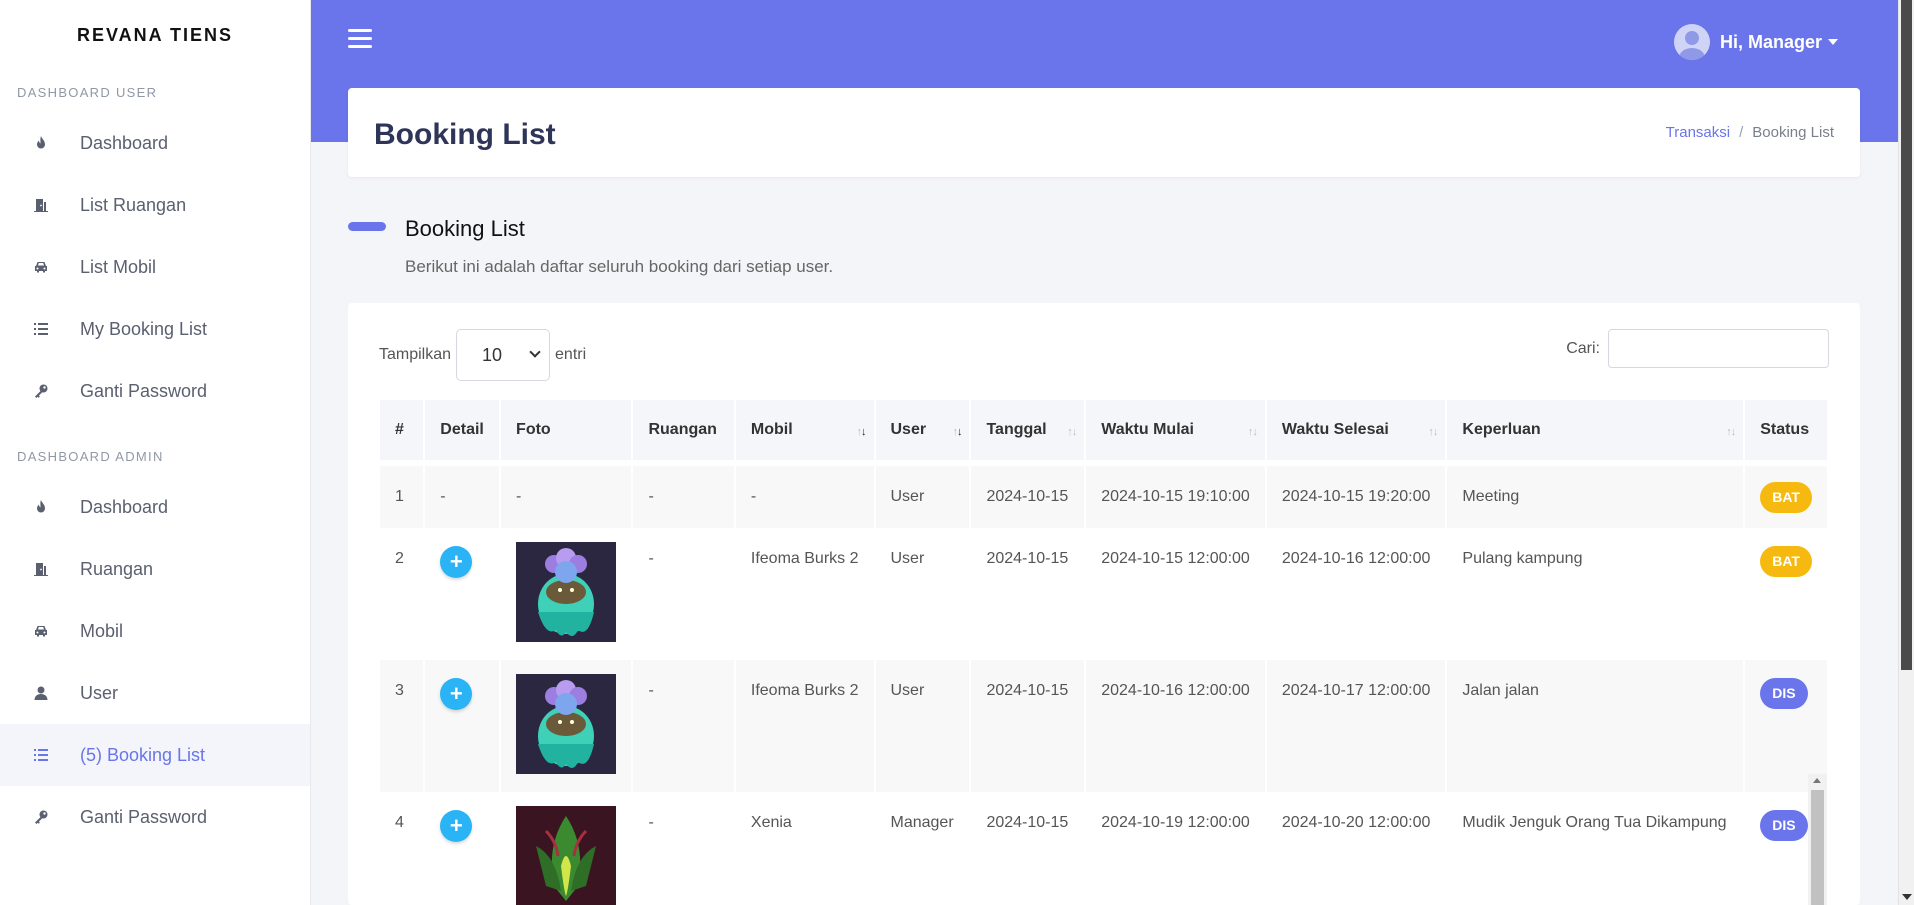 The height and width of the screenshot is (905, 1914). I want to click on column-header-waktu-selesai: Waktu Selesai ↑↓, so click(1356, 432).